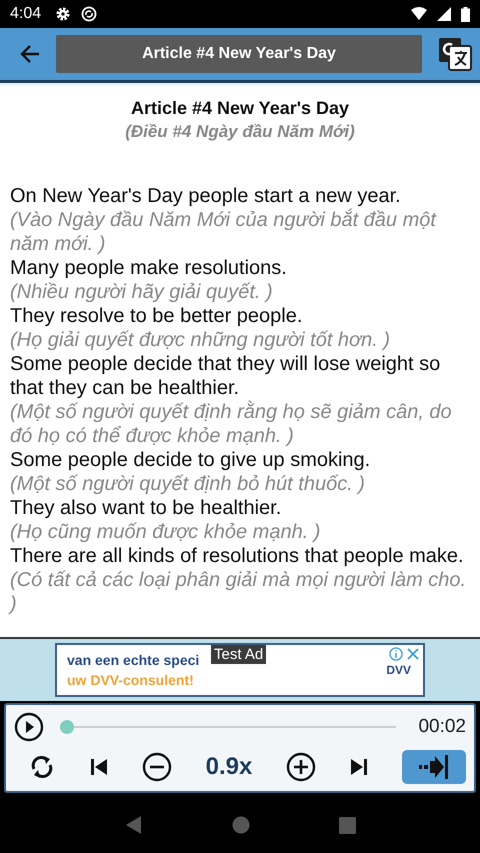 This screenshot has height=853, width=480. What do you see at coordinates (347, 825) in the screenshot?
I see `recents-nav-icon` at bounding box center [347, 825].